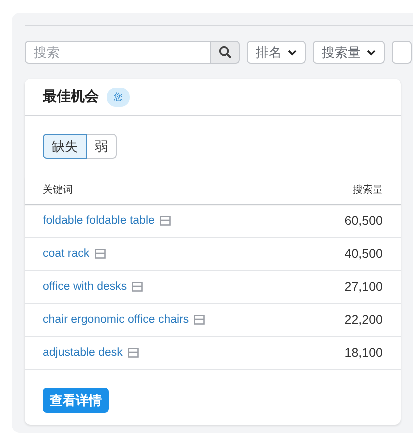  Describe the element at coordinates (76, 400) in the screenshot. I see `details-button: 查看详情` at that location.